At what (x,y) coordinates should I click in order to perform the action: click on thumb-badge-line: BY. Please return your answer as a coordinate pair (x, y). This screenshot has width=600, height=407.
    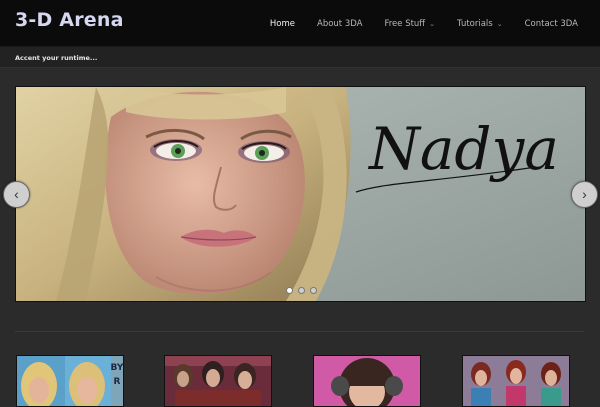
    Looking at the image, I should click on (117, 368).